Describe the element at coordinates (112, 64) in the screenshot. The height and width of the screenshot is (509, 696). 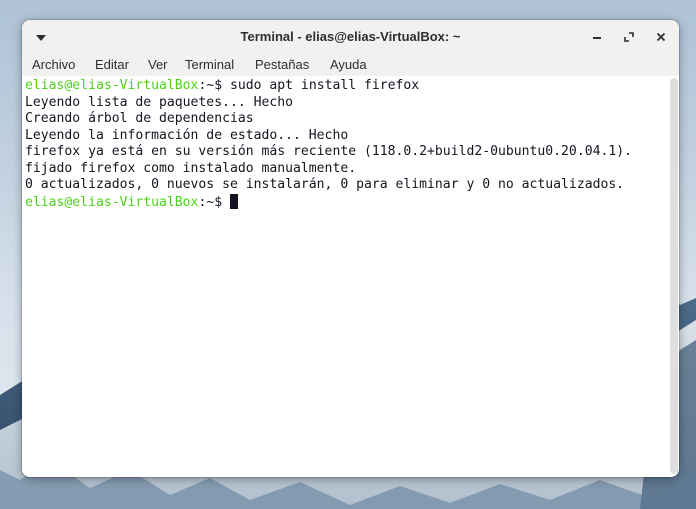
I see `menu-editar: Editar` at that location.